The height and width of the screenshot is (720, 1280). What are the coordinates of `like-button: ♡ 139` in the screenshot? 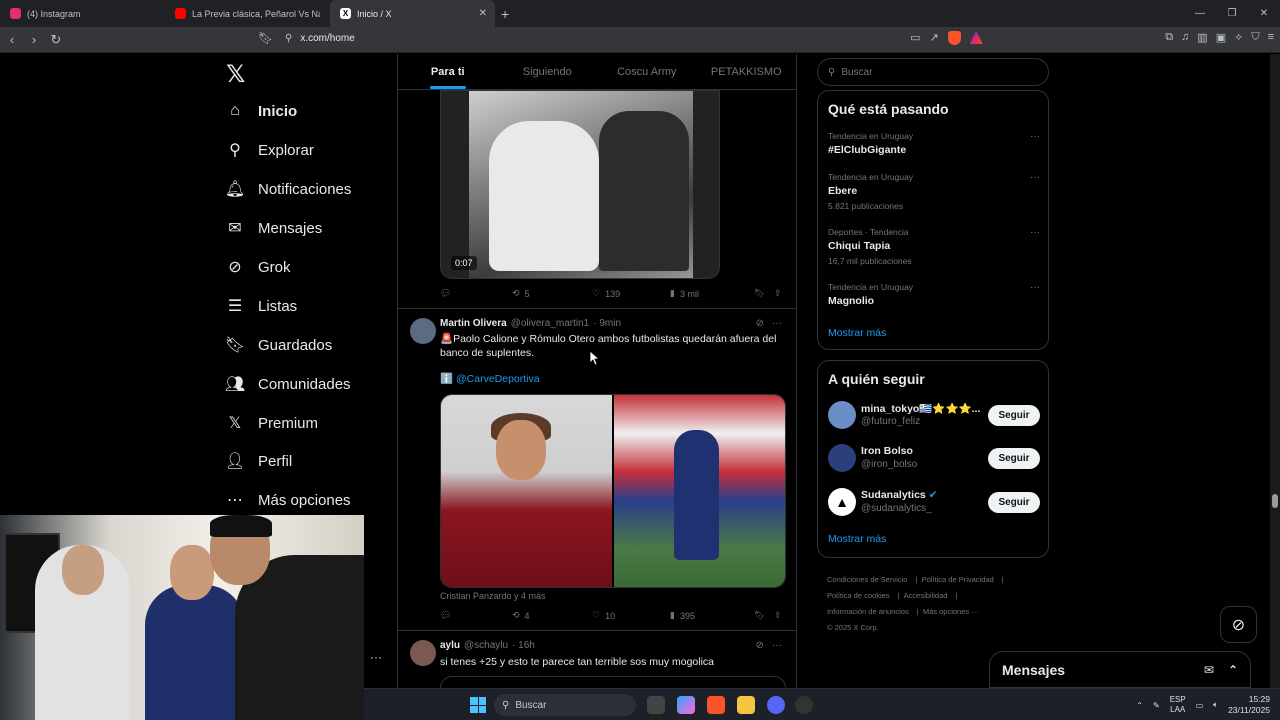 It's located at (631, 293).